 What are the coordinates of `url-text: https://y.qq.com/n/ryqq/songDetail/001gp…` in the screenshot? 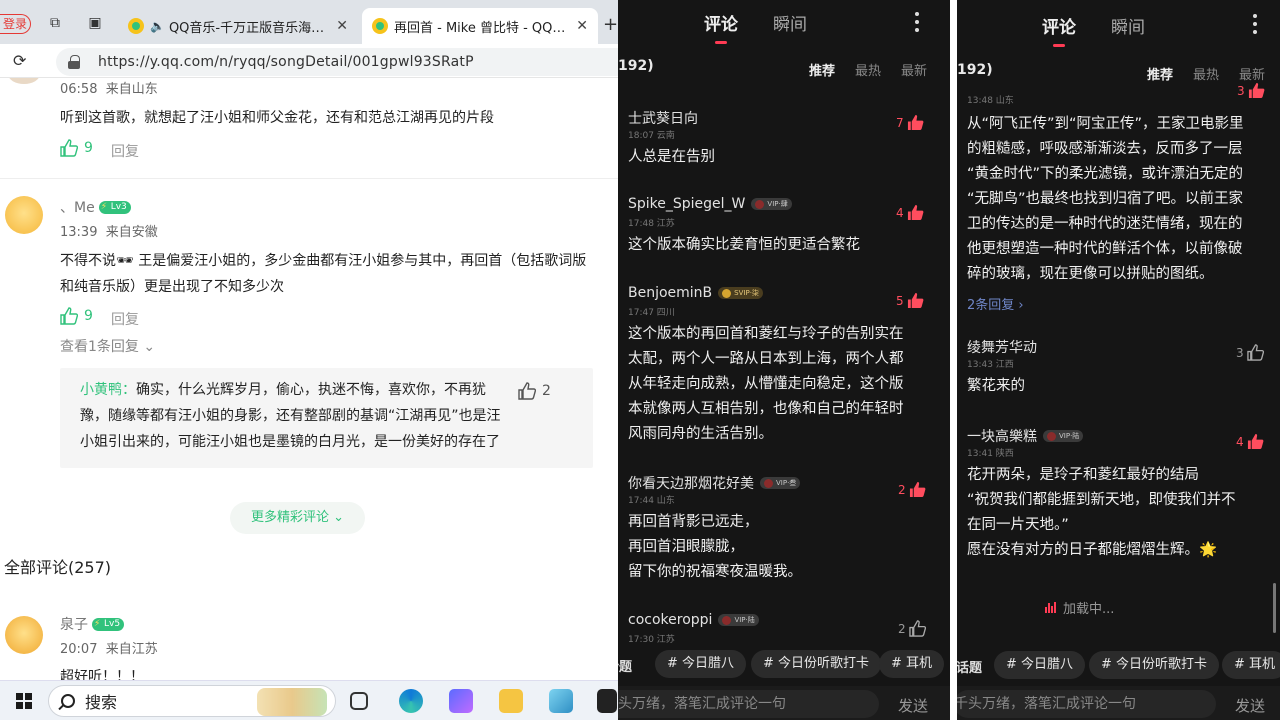 It's located at (286, 62).